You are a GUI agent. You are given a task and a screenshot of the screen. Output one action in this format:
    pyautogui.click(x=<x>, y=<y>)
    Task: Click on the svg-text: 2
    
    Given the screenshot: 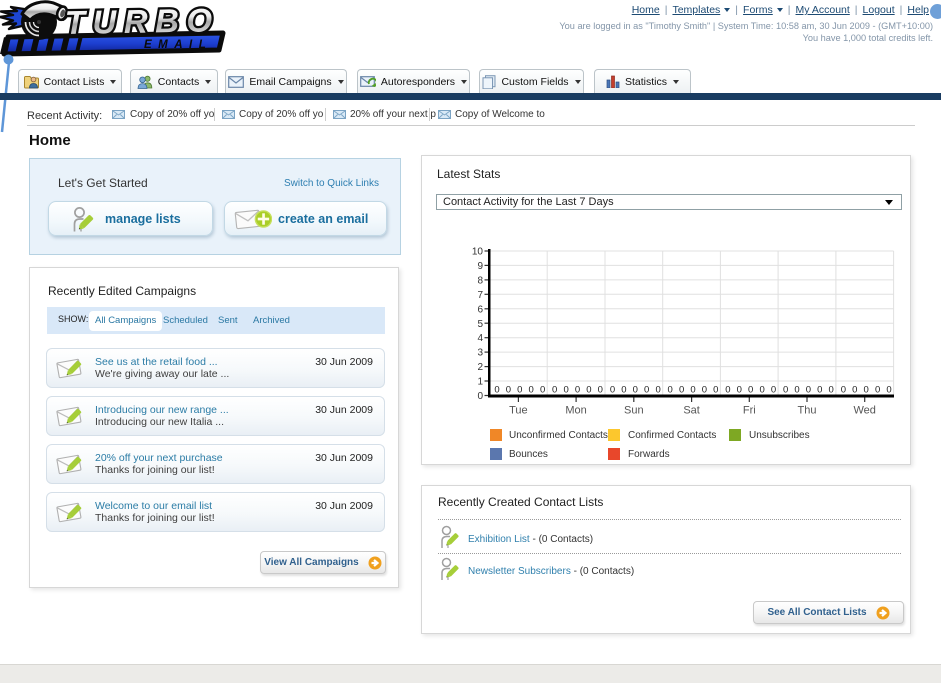 What is the action you would take?
    pyautogui.click(x=480, y=367)
    